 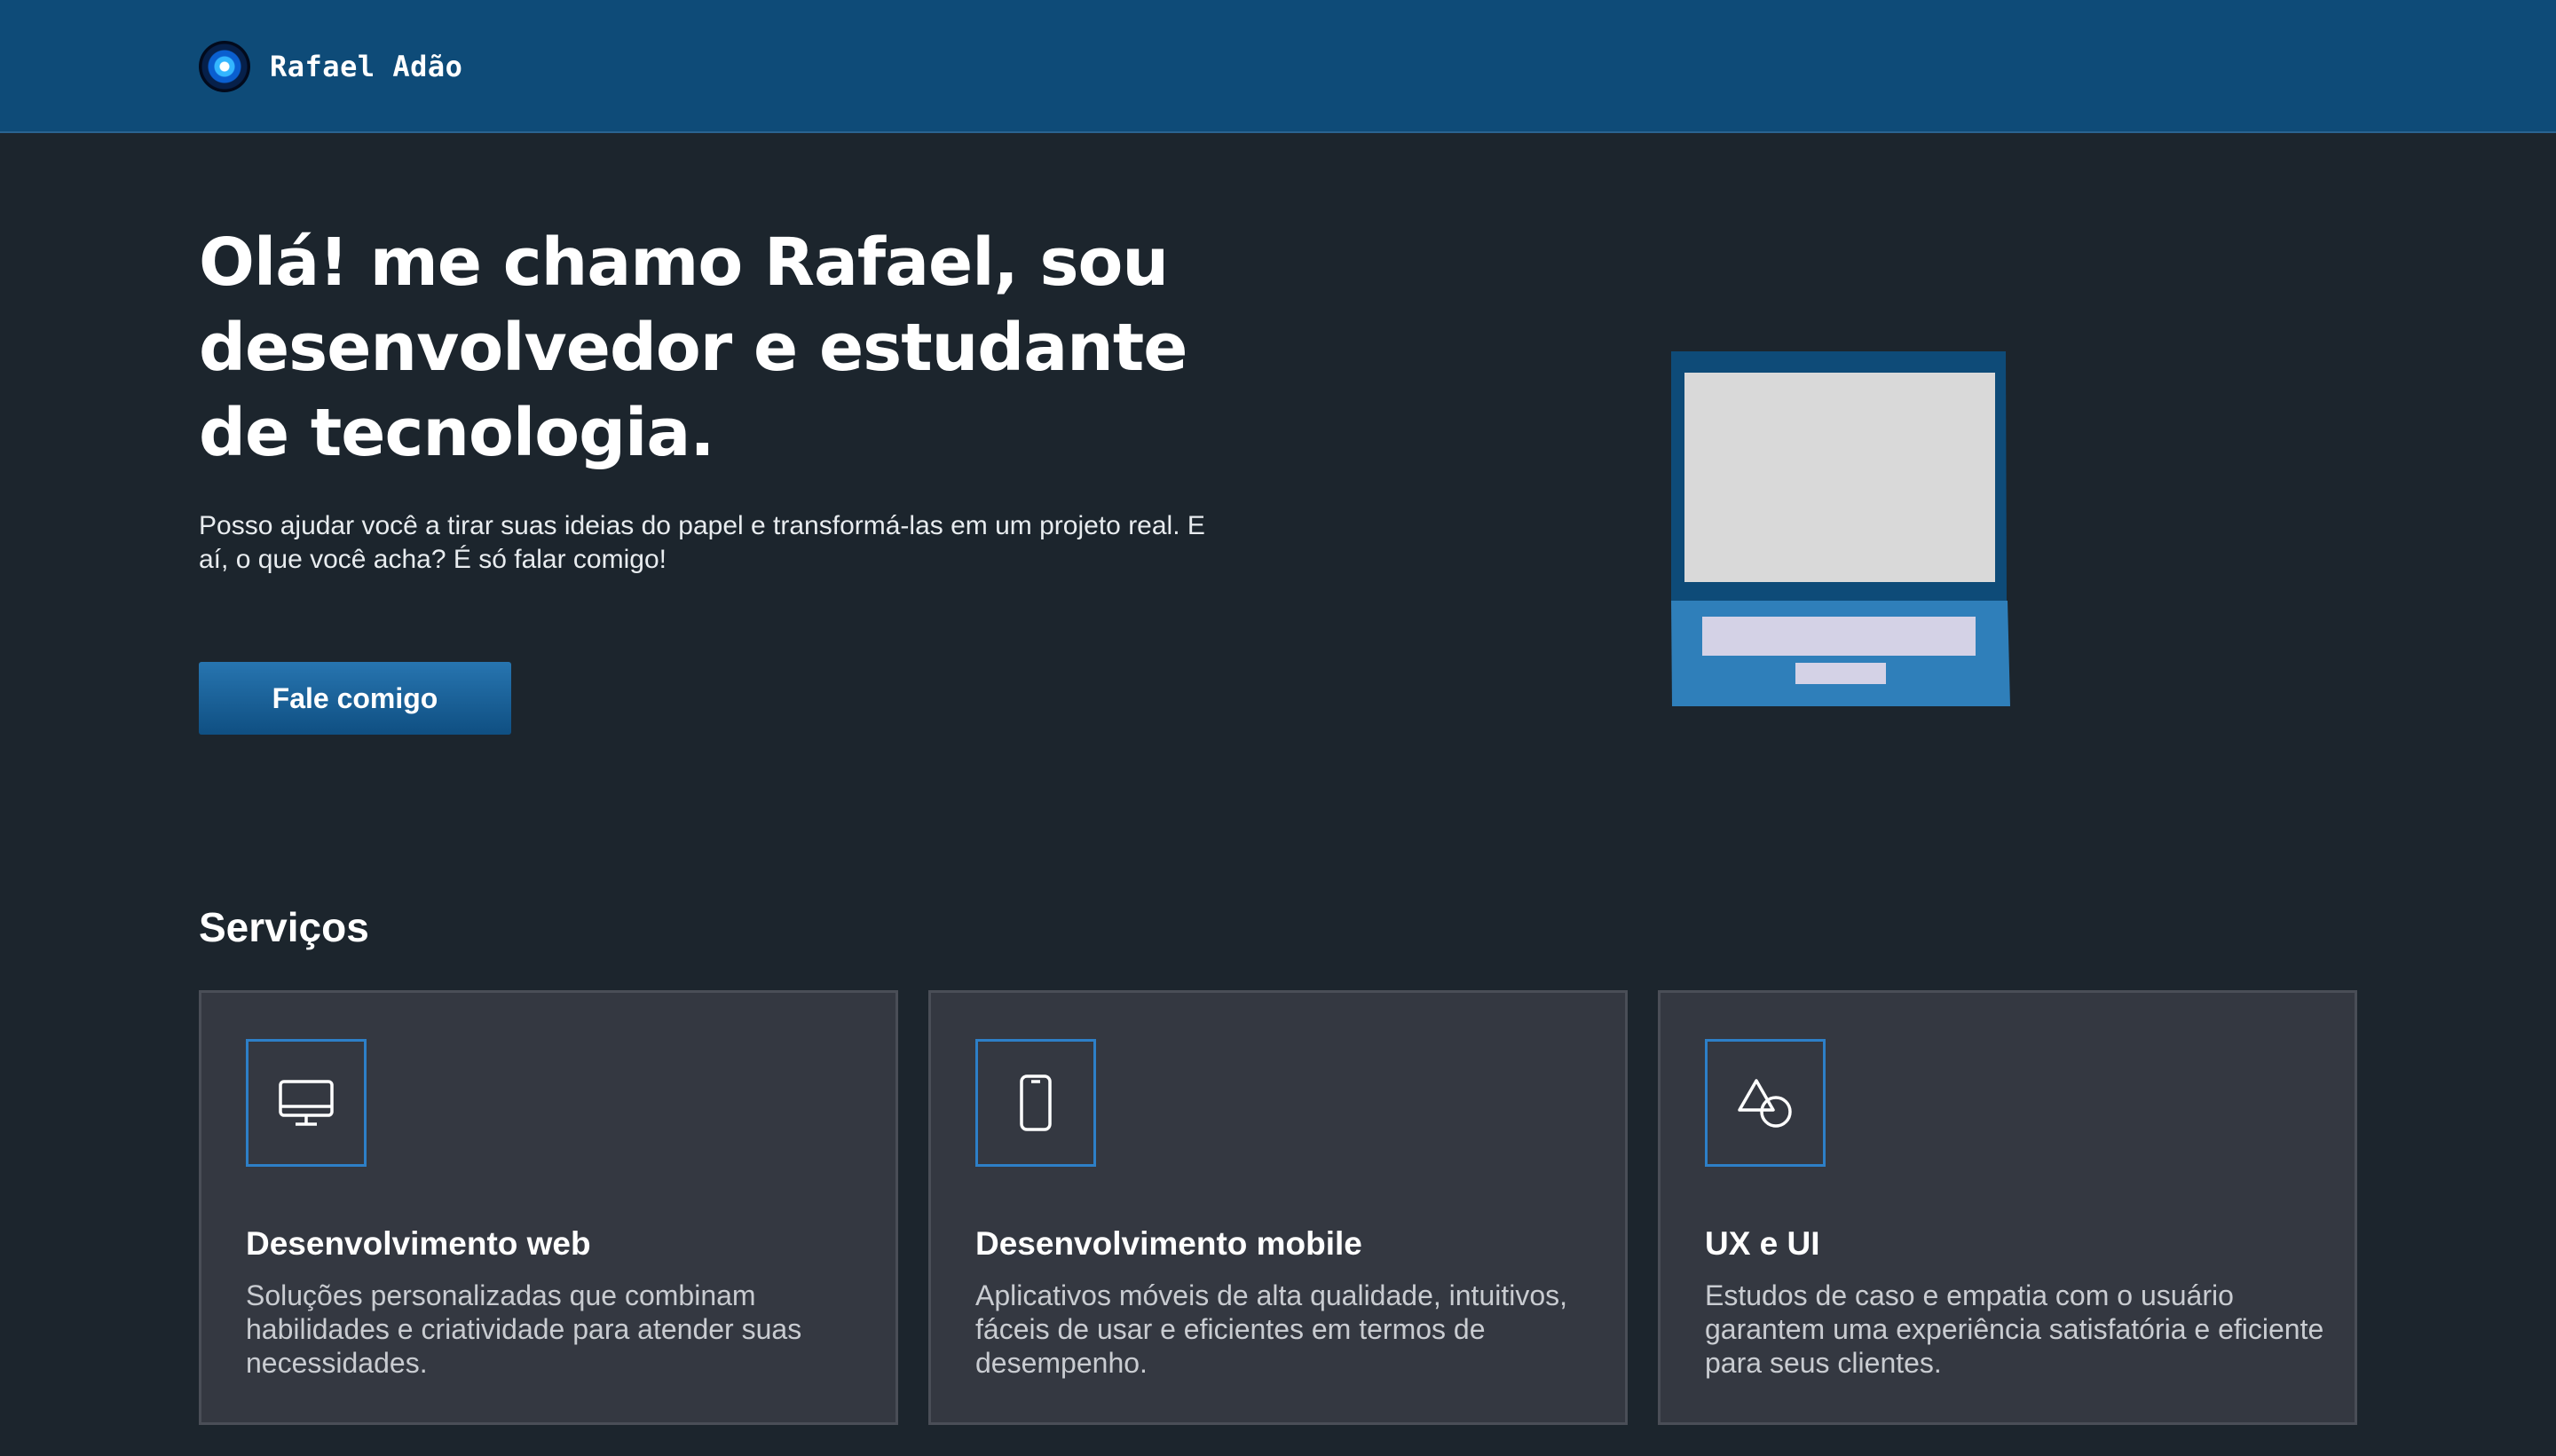 What do you see at coordinates (1762, 1243) in the screenshot?
I see `service-card-title: UX e UI` at bounding box center [1762, 1243].